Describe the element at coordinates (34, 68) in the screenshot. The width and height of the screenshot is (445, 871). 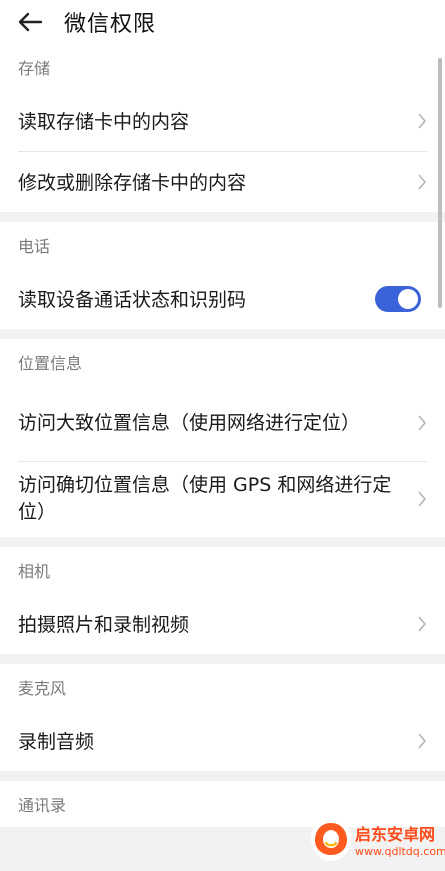
I see `section-title-storage: 存储` at that location.